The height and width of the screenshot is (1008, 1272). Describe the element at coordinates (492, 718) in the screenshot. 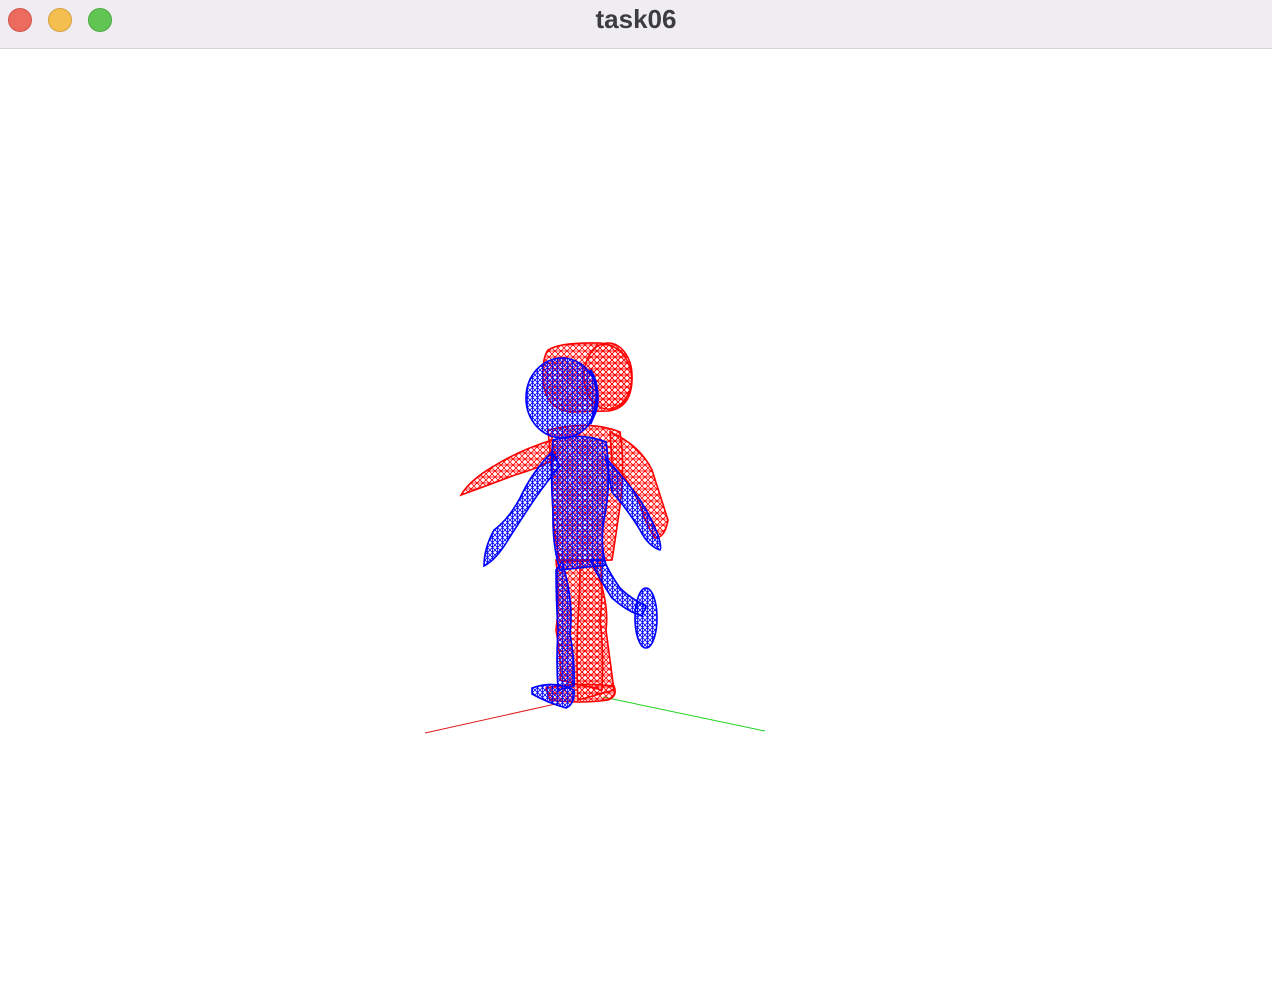

I see `x-axis-line` at that location.